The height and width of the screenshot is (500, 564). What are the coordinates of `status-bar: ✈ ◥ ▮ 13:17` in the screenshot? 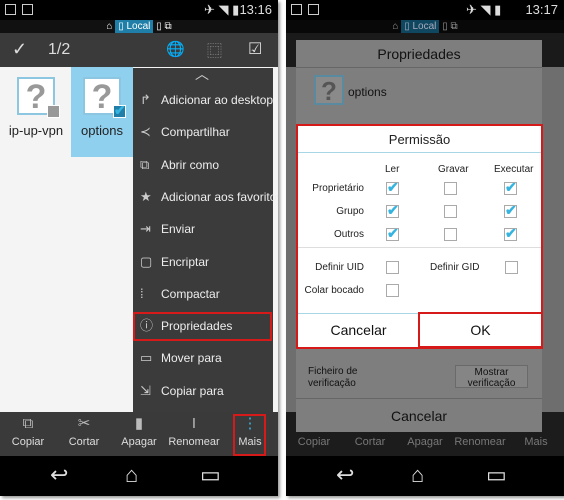 It's located at (425, 10).